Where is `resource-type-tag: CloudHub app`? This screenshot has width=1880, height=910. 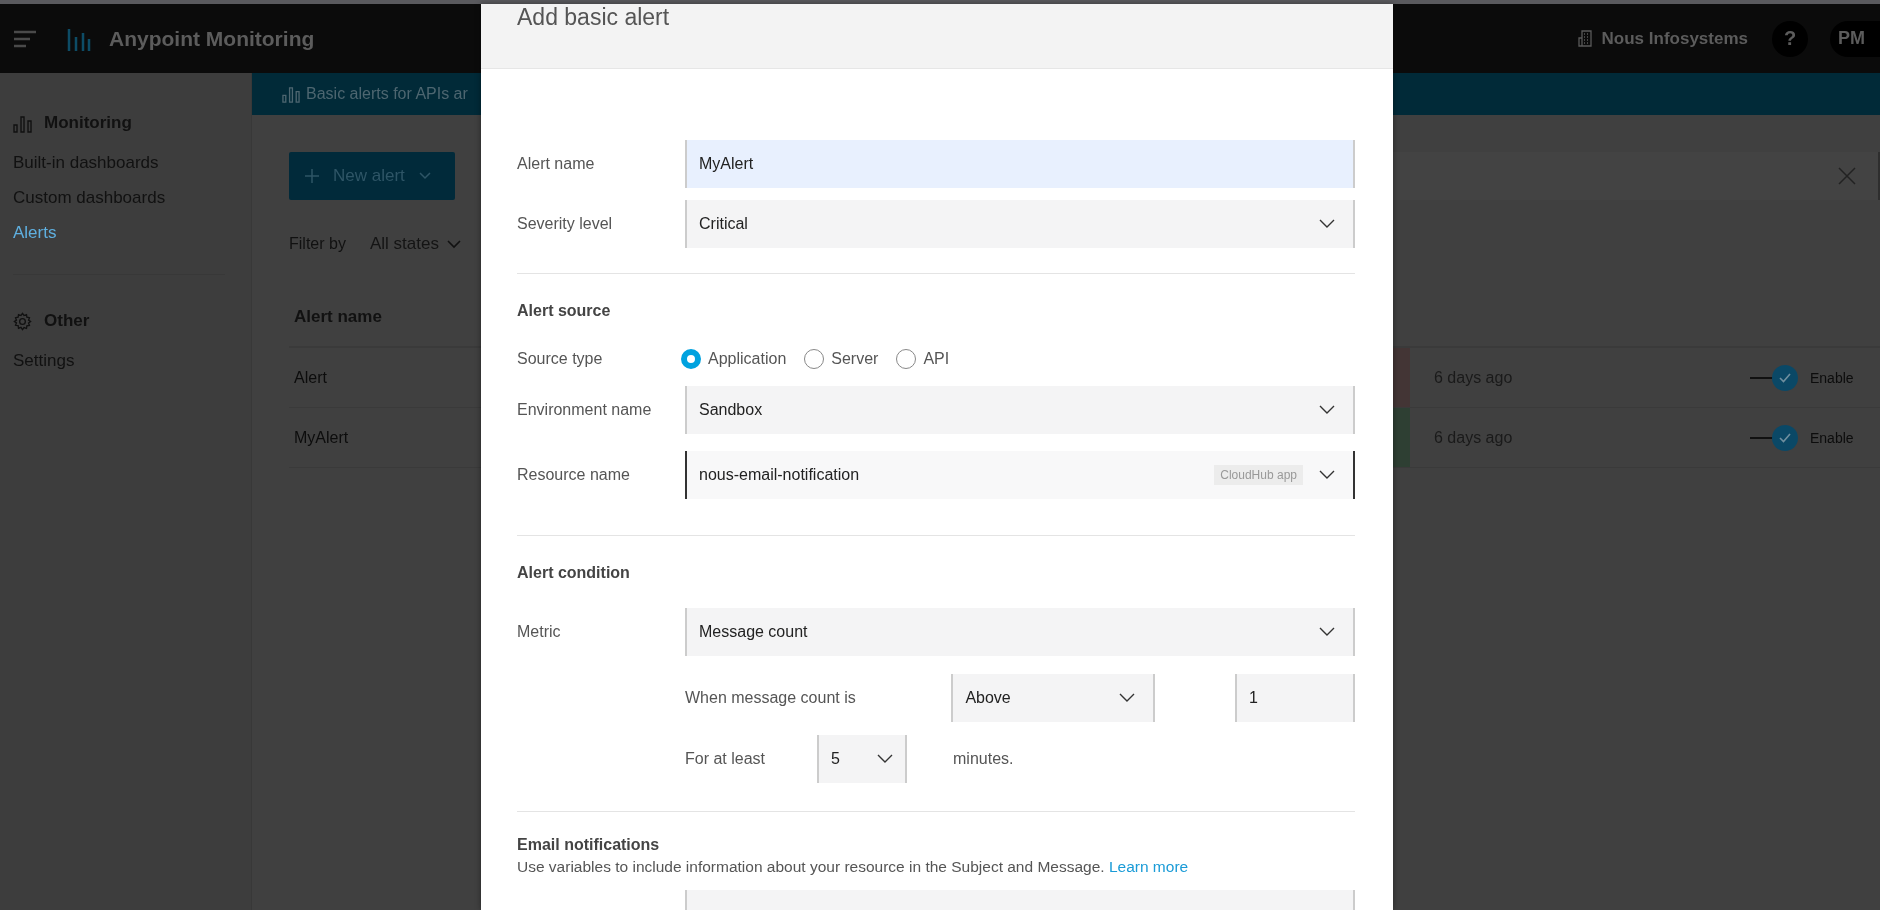
resource-type-tag: CloudHub app is located at coordinates (1258, 475).